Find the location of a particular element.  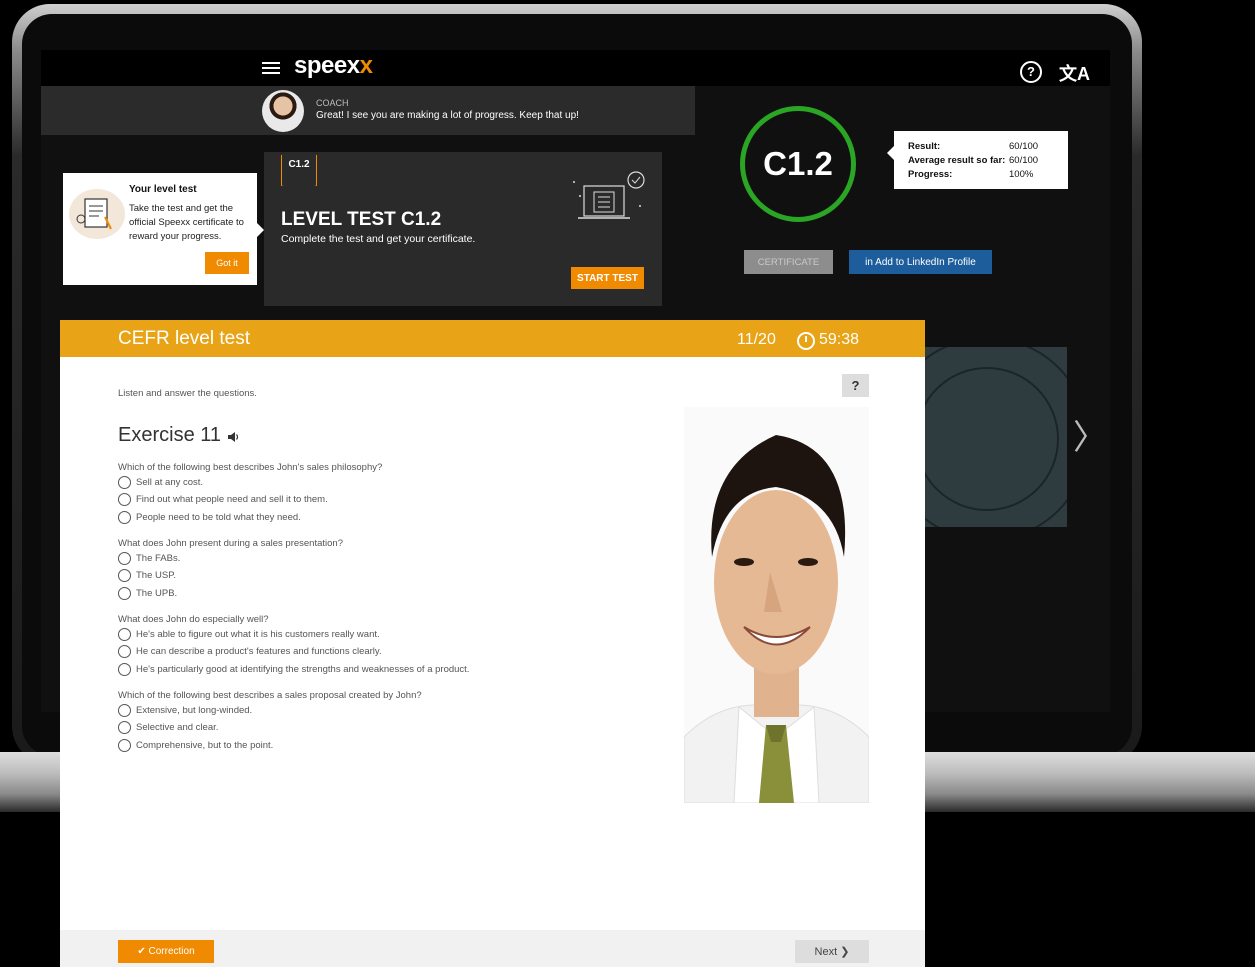

got-it-button: Got it is located at coordinates (227, 263).